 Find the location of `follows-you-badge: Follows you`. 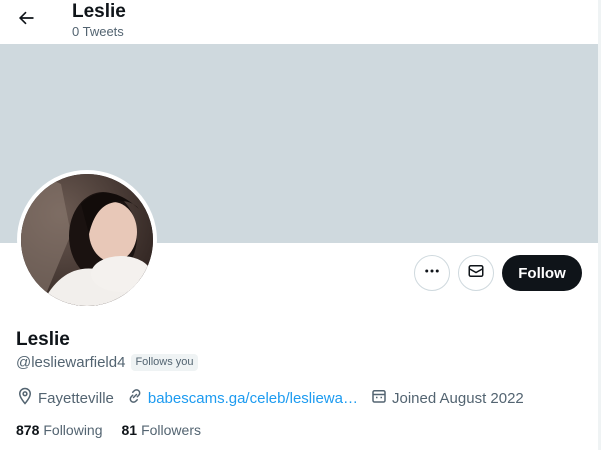

follows-you-badge: Follows you is located at coordinates (164, 362).